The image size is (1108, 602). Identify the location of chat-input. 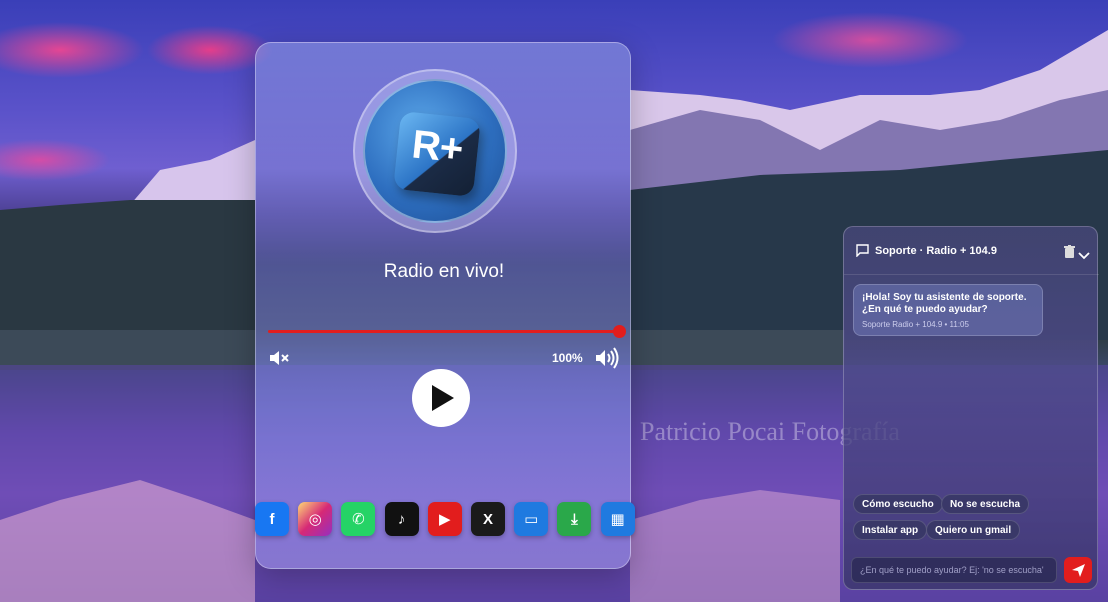
(954, 570).